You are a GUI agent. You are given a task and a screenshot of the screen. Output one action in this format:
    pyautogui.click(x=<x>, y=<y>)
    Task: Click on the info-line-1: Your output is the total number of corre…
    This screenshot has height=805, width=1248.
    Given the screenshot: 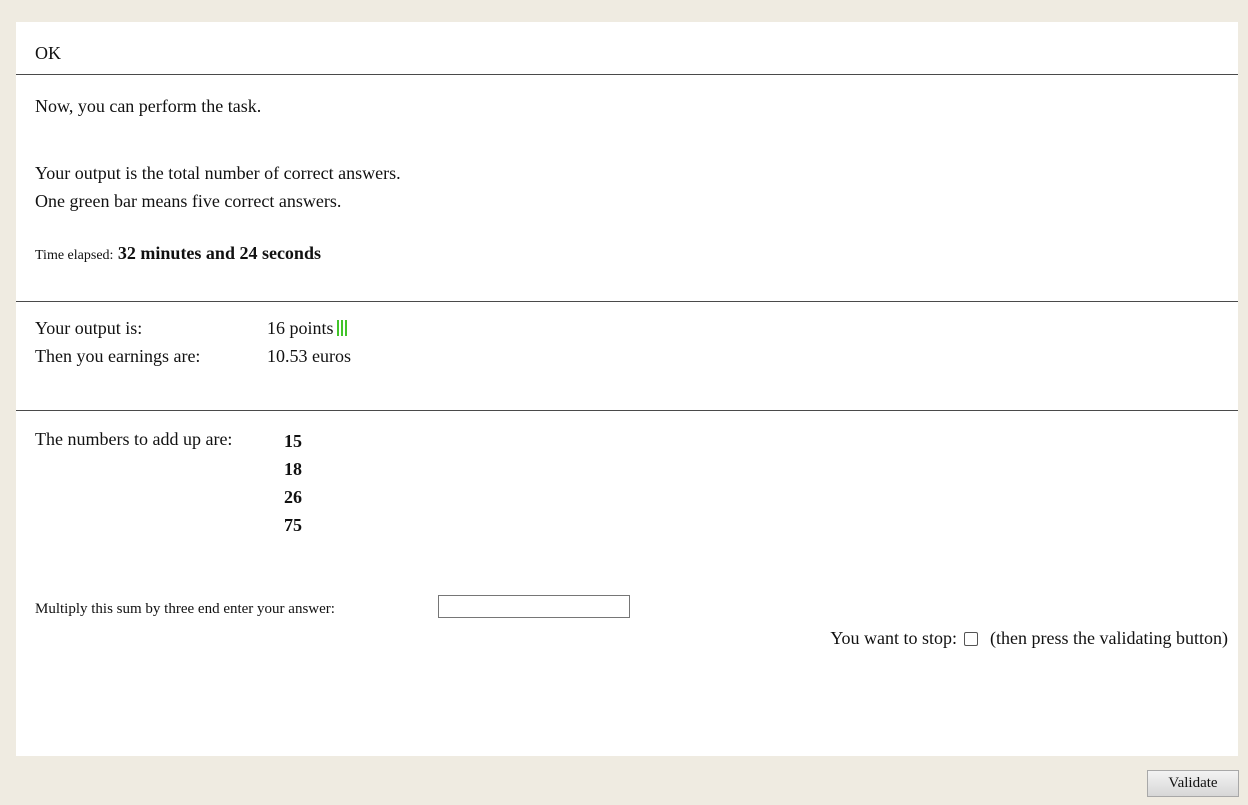 What is the action you would take?
    pyautogui.click(x=218, y=173)
    